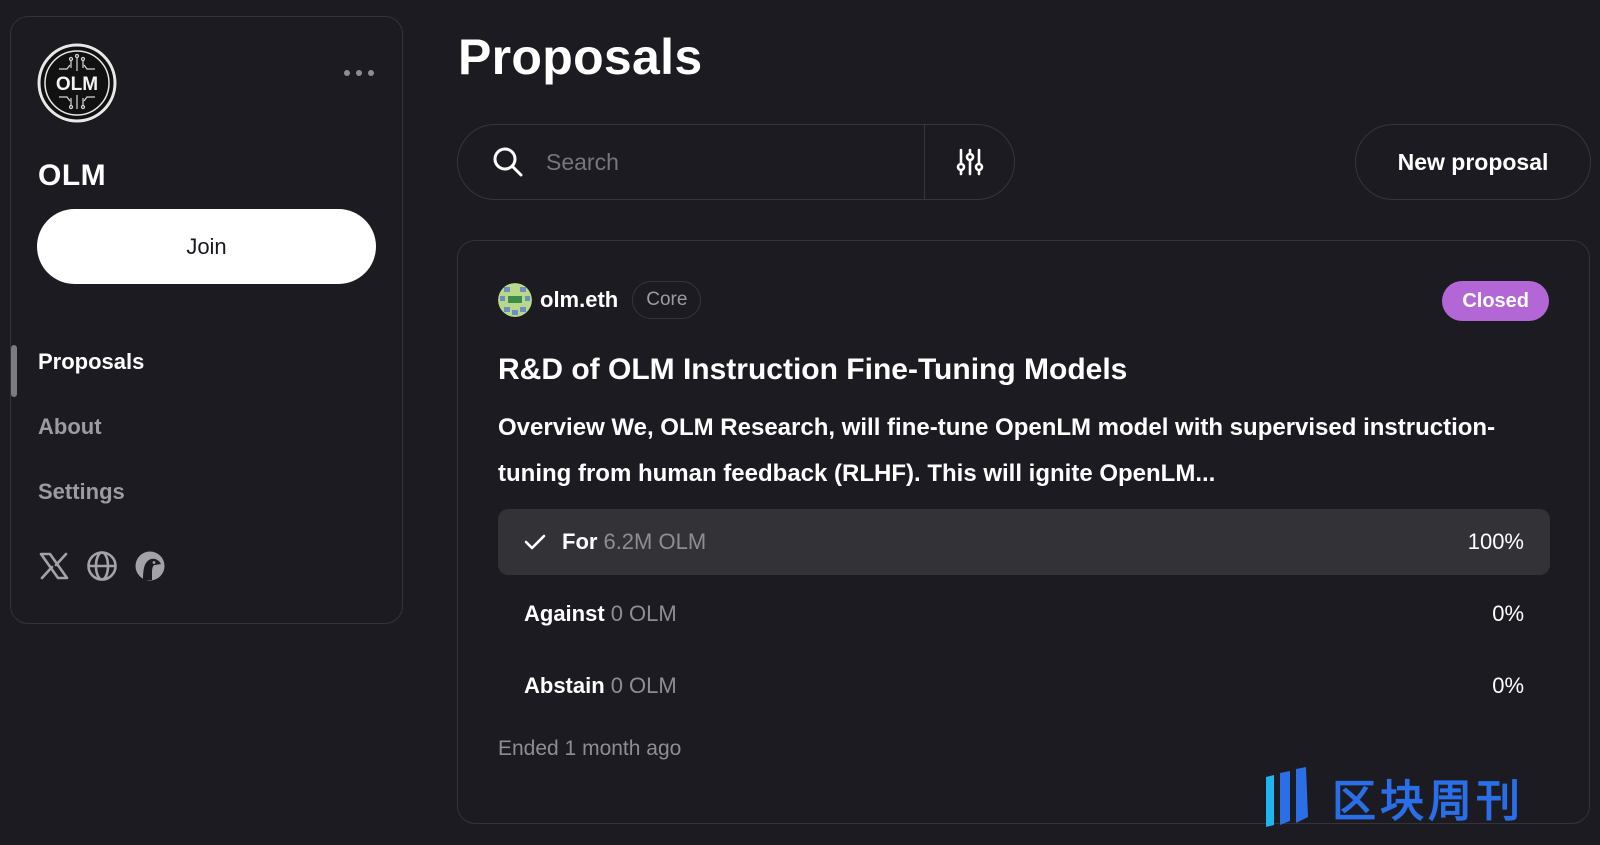 The width and height of the screenshot is (1600, 845). I want to click on search-bar, so click(736, 162).